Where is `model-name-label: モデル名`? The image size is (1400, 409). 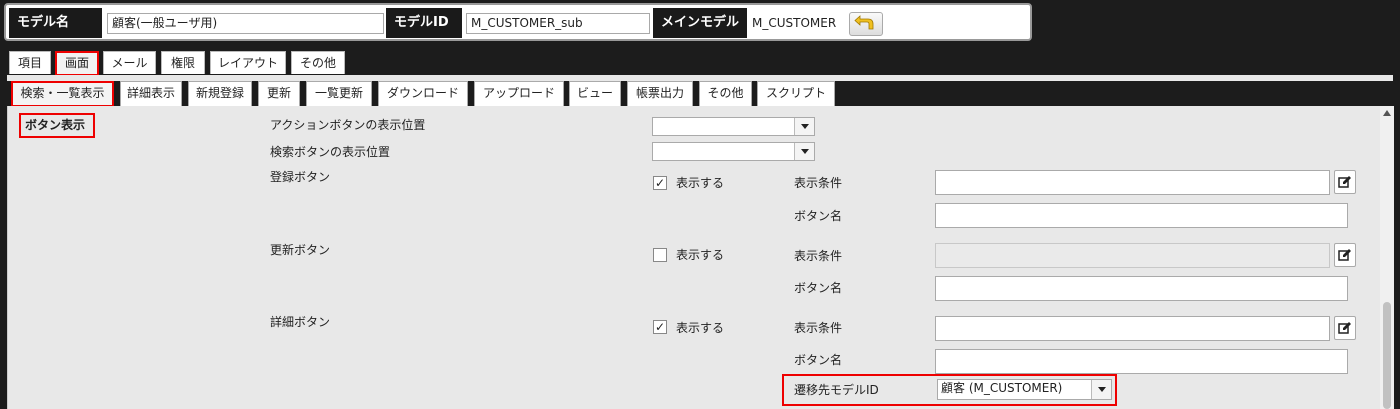 model-name-label: モデル名 is located at coordinates (55, 23).